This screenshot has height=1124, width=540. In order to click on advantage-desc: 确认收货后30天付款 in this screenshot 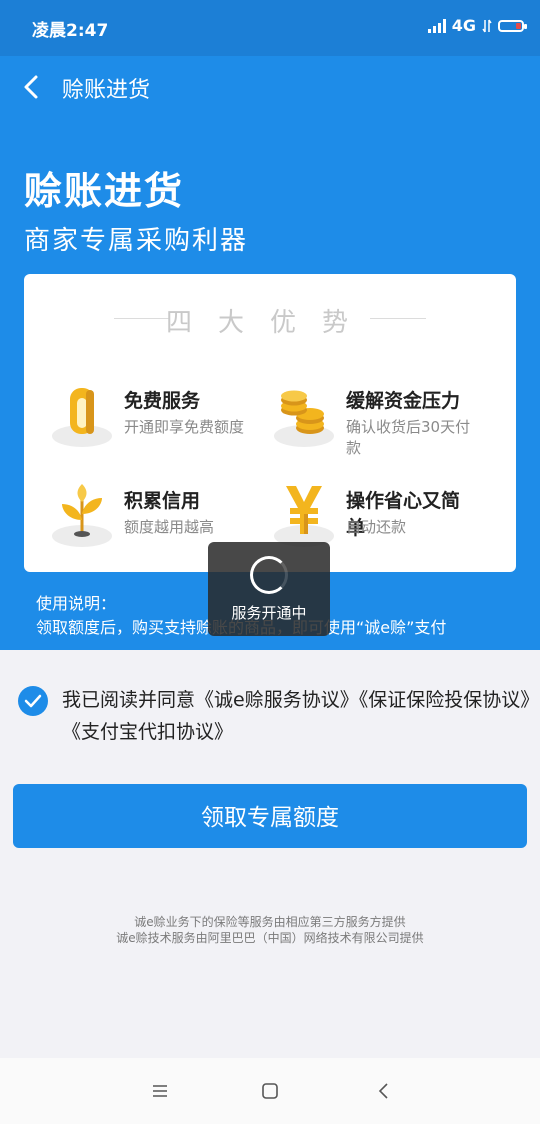, I will do `click(408, 437)`.